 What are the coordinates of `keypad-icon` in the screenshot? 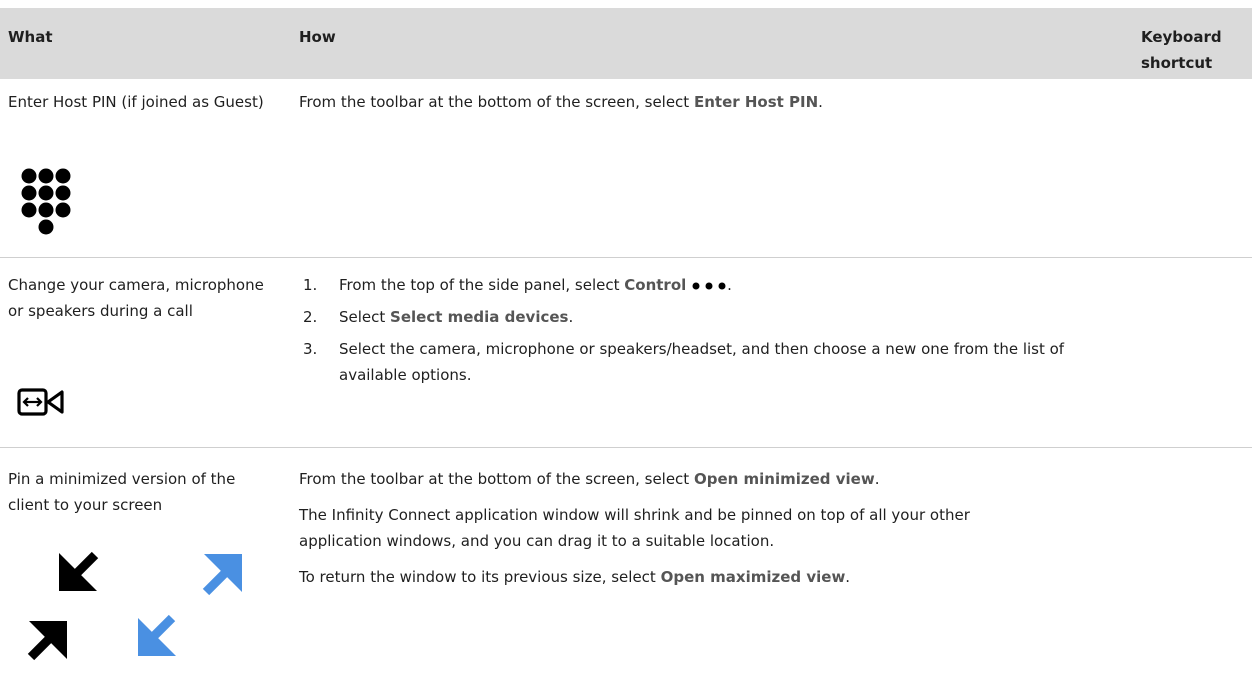 It's located at (46, 201).